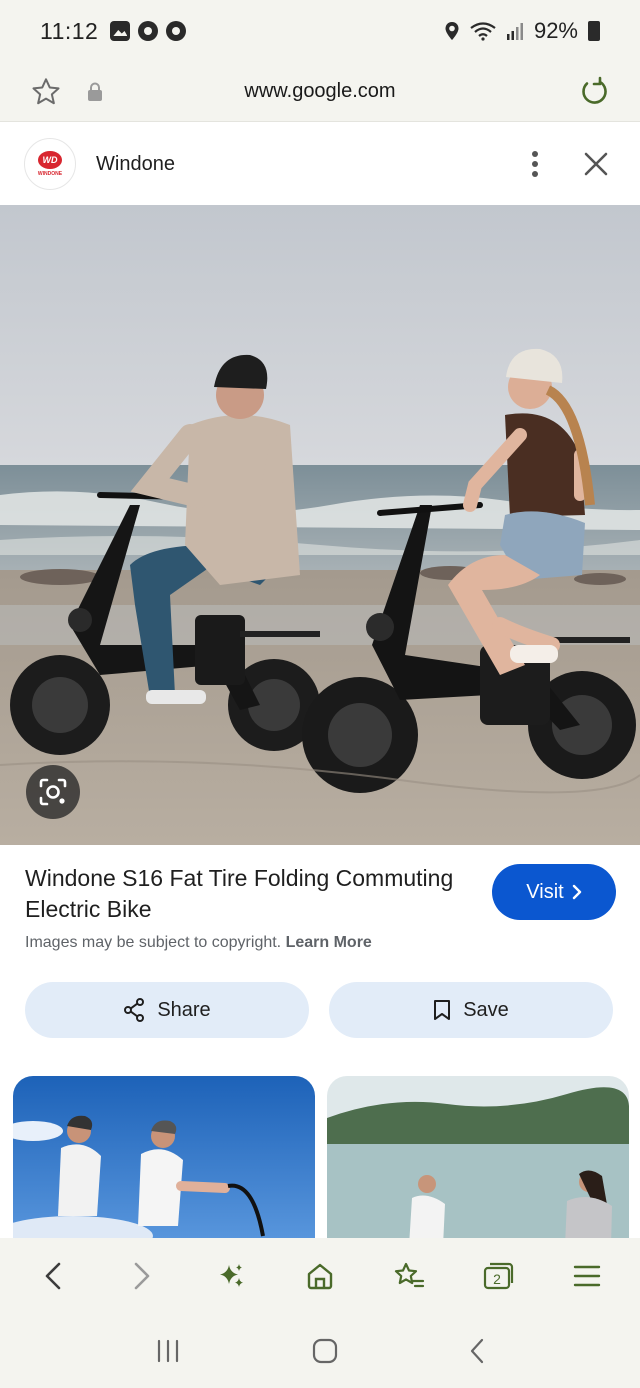  I want to click on chevron-left-icon, so click(52, 1276).